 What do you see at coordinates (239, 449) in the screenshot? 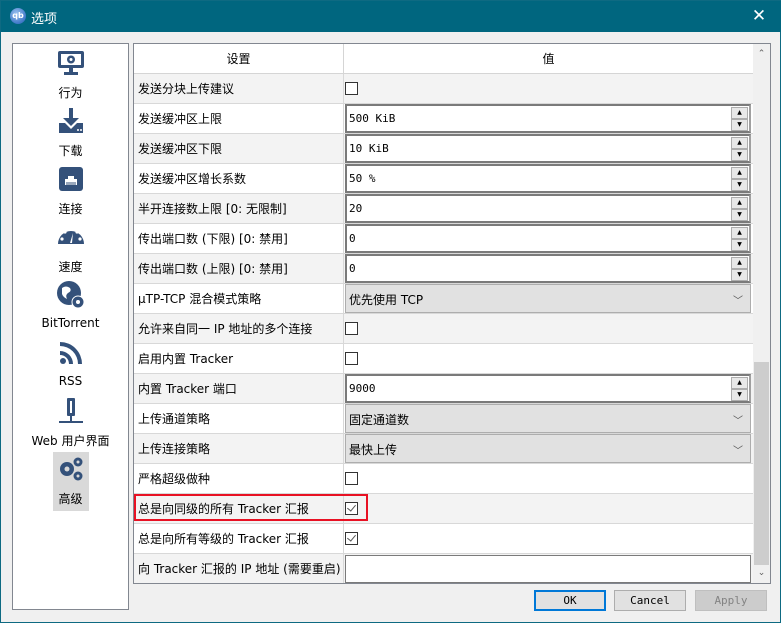
I see `setting-name: 上传连接策略` at bounding box center [239, 449].